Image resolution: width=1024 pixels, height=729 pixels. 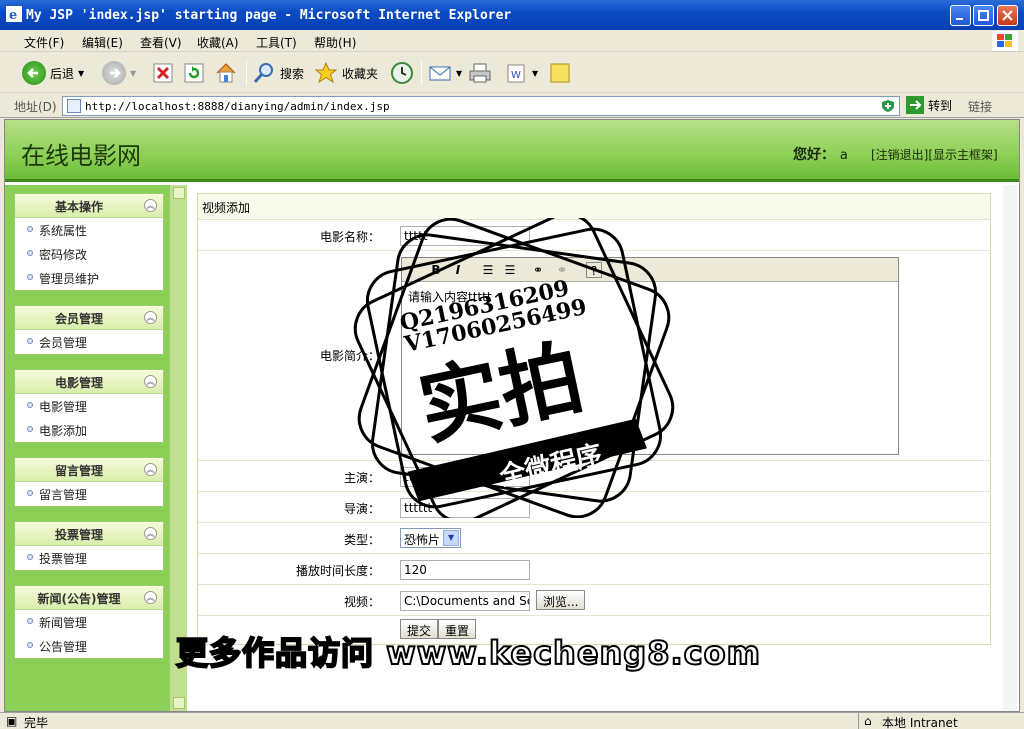 I want to click on maximize-button, so click(x=983, y=15).